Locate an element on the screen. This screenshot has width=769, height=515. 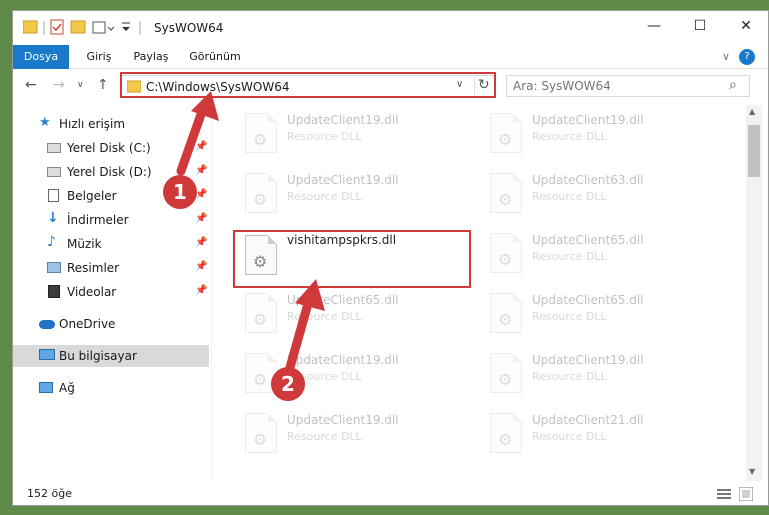
step-1-badge: 1 is located at coordinates (180, 192).